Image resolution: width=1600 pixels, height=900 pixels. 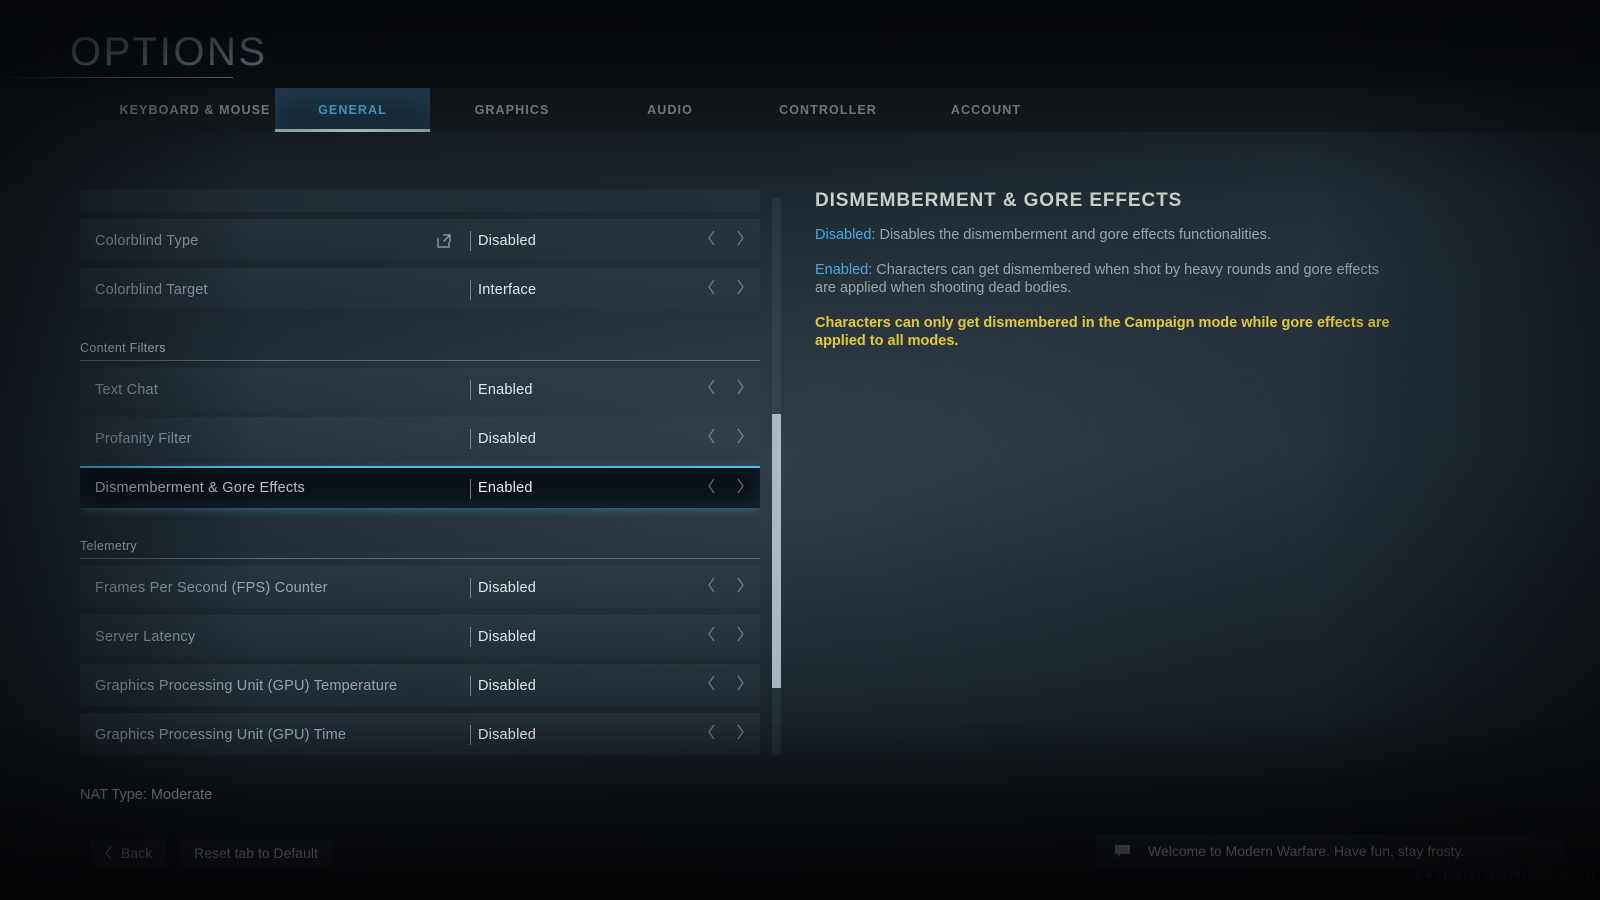 What do you see at coordinates (151, 289) in the screenshot?
I see `settings-row-label: Colorblind Target` at bounding box center [151, 289].